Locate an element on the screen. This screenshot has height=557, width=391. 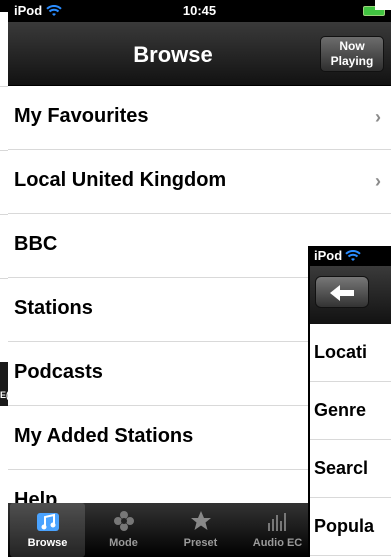
equalizer-icon is located at coordinates (277, 520).